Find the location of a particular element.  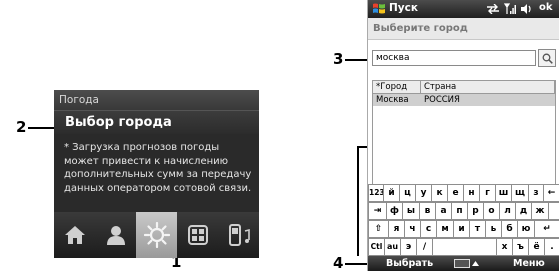

key: ы is located at coordinates (410, 211).